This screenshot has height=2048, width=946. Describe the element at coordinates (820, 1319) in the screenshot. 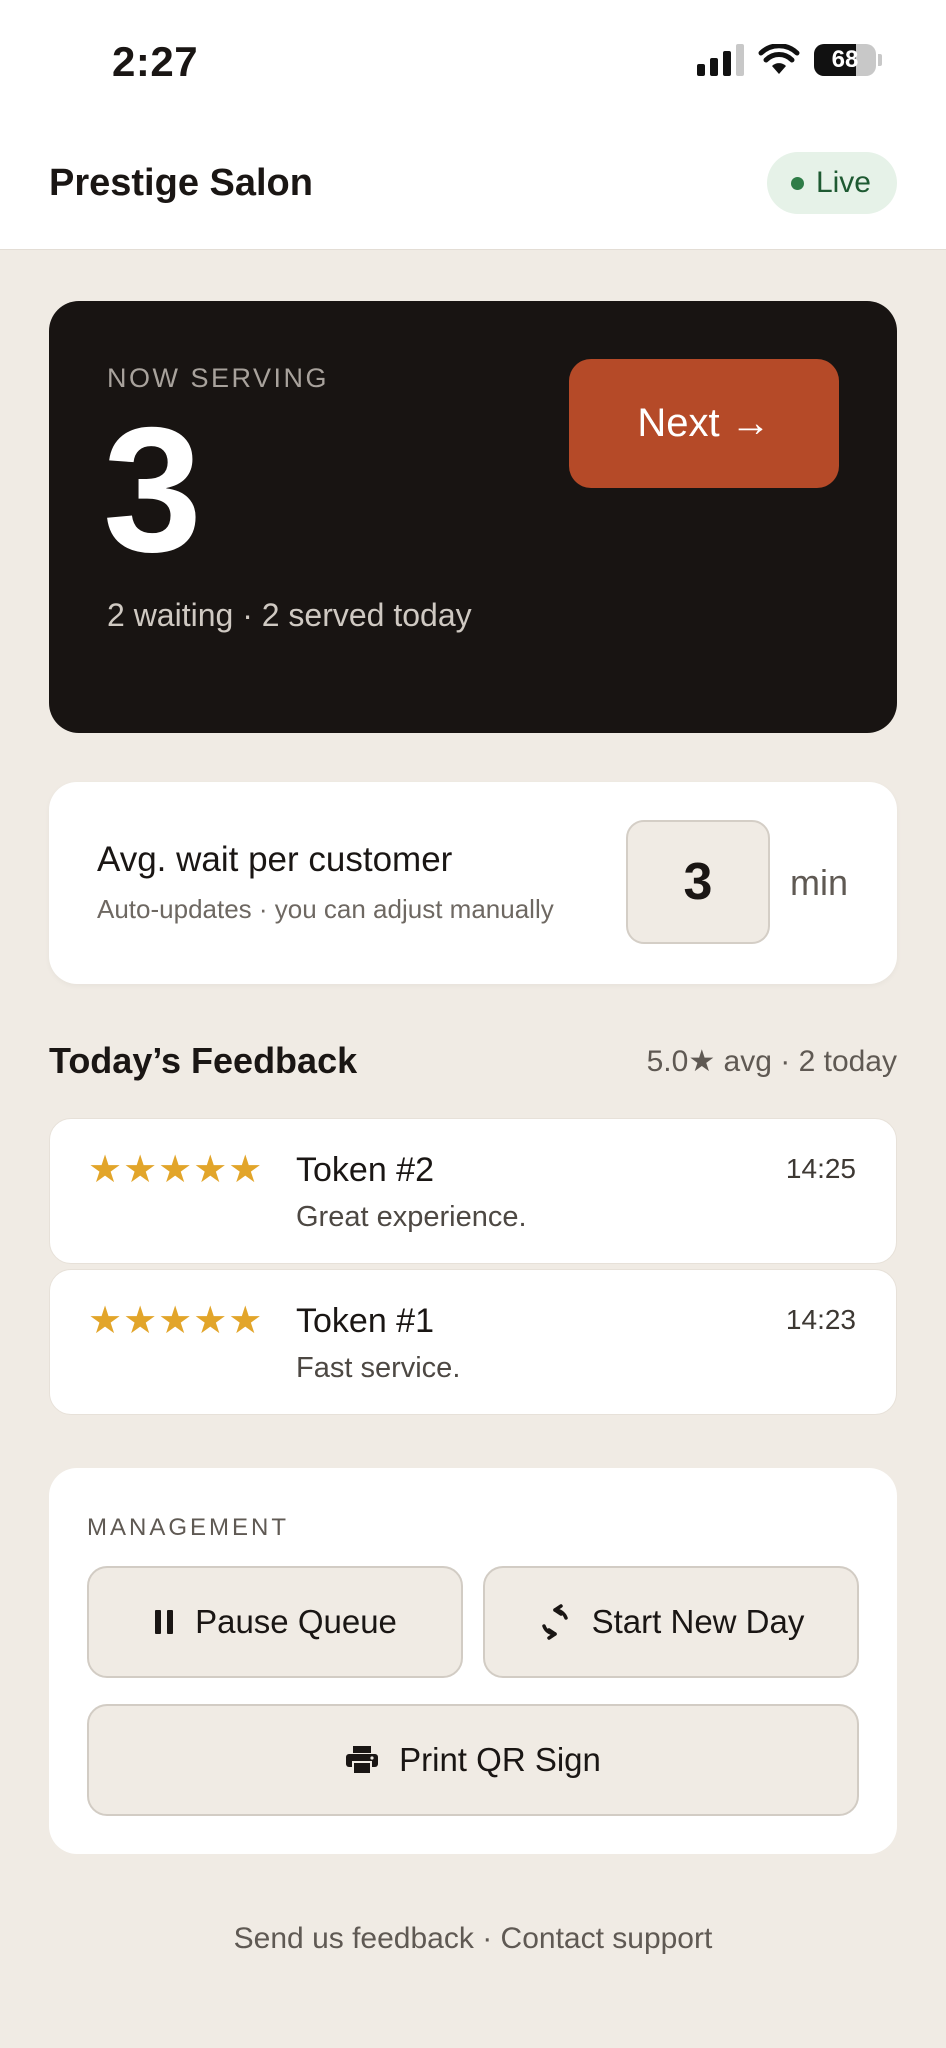

I see `feedback-time: 14:23` at that location.